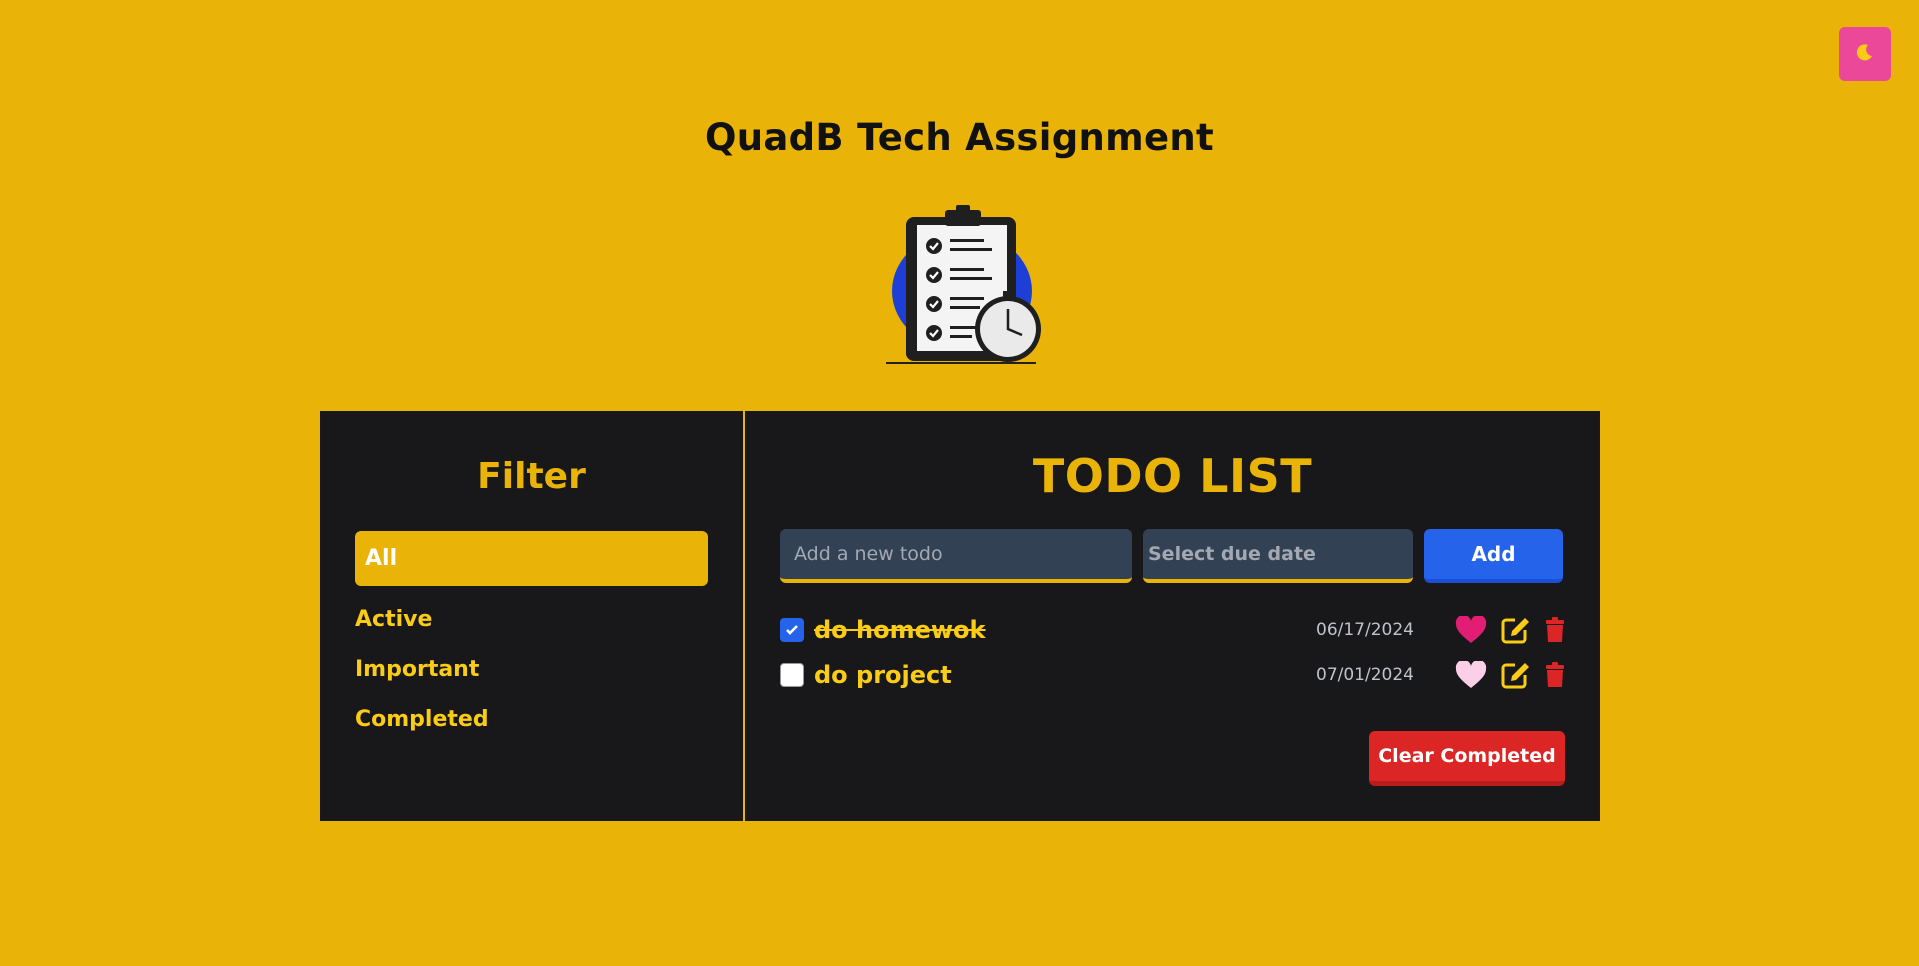 The width and height of the screenshot is (1919, 966). What do you see at coordinates (1467, 758) in the screenshot?
I see `clear-completed-button: Clear Completed` at bounding box center [1467, 758].